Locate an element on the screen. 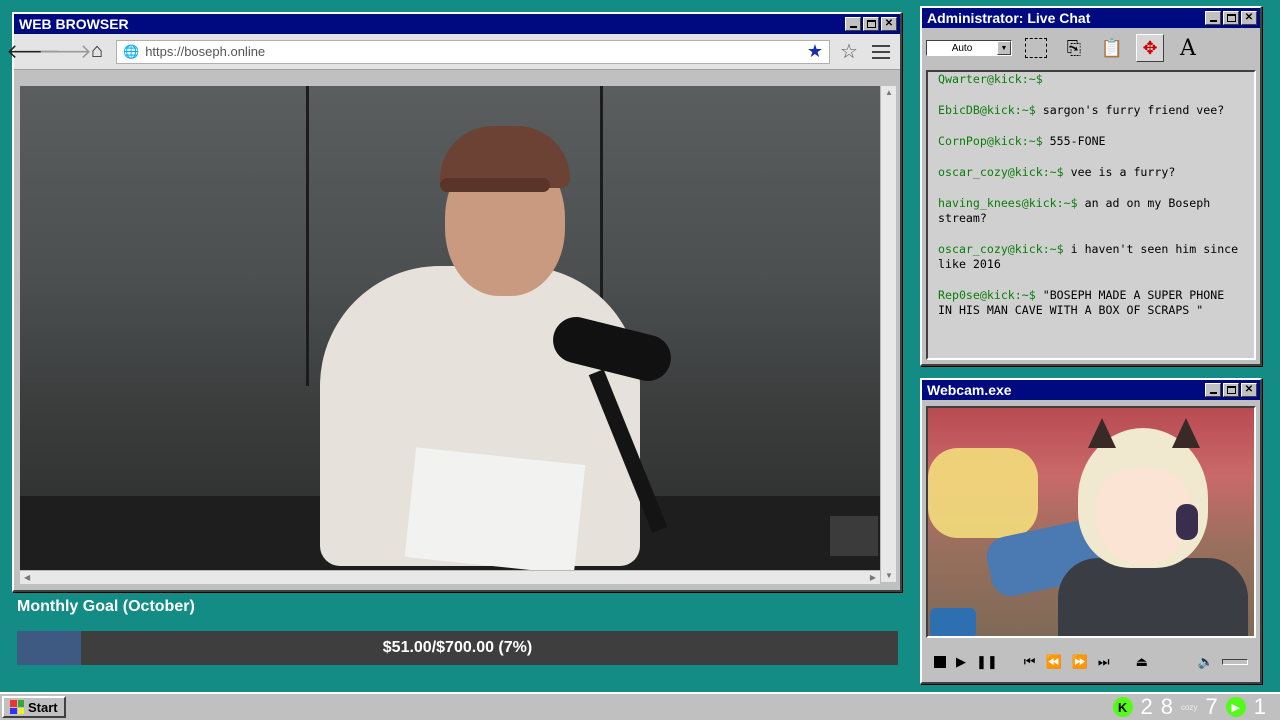  browser-titlebar: WEB BROWSER ✕ is located at coordinates (457, 24).